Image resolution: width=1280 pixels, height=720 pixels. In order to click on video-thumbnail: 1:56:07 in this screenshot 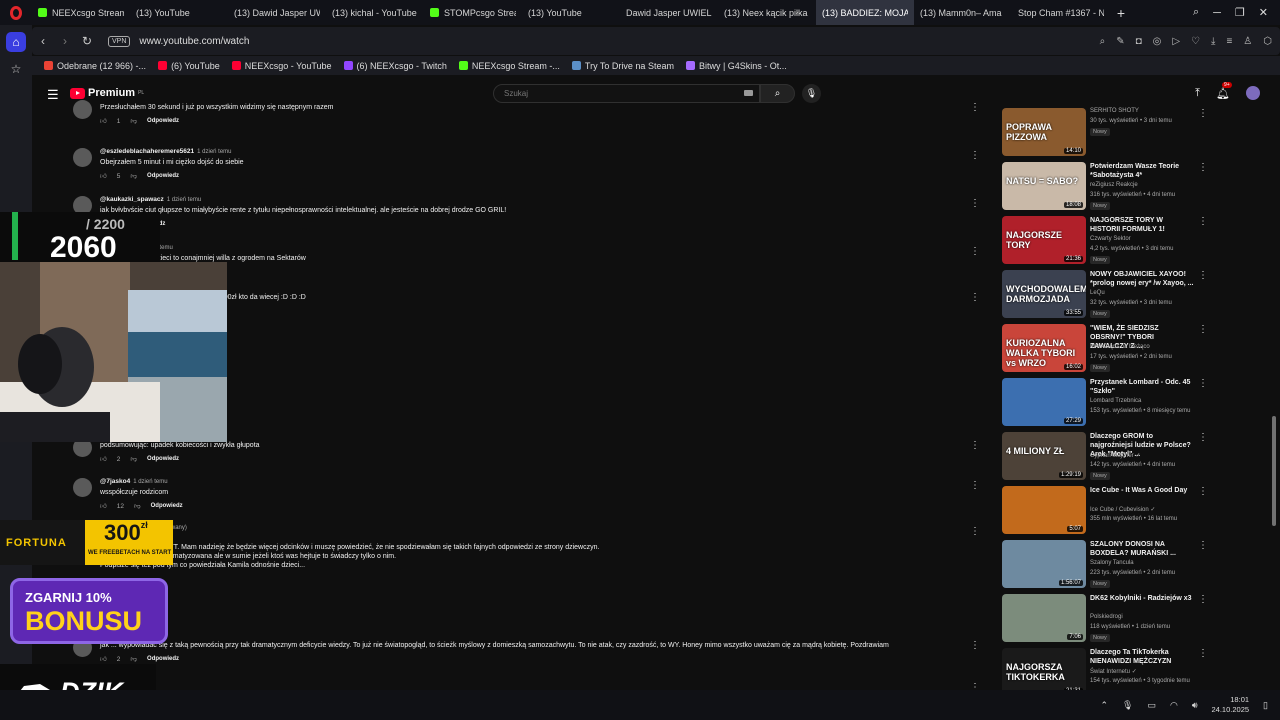, I will do `click(1044, 564)`.